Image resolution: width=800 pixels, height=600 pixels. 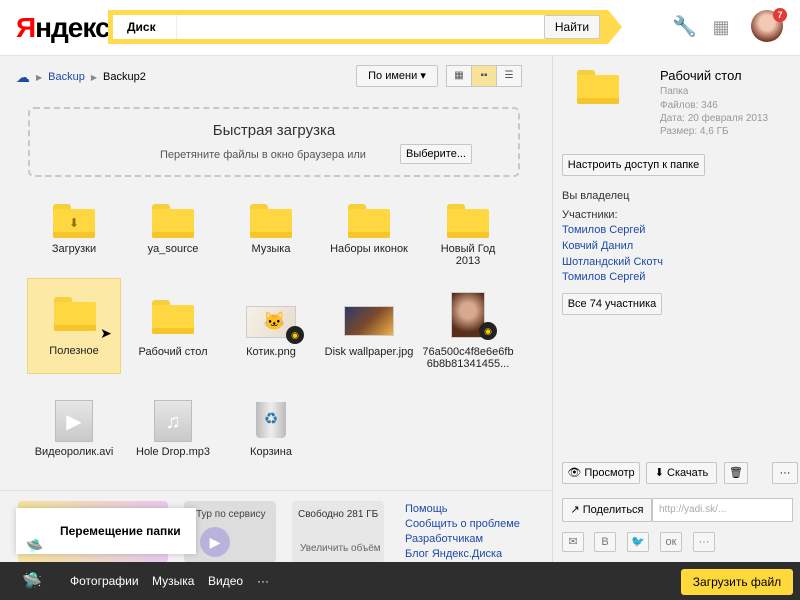 What do you see at coordinates (271, 244) in the screenshot?
I see `folder-music: Музыка` at bounding box center [271, 244].